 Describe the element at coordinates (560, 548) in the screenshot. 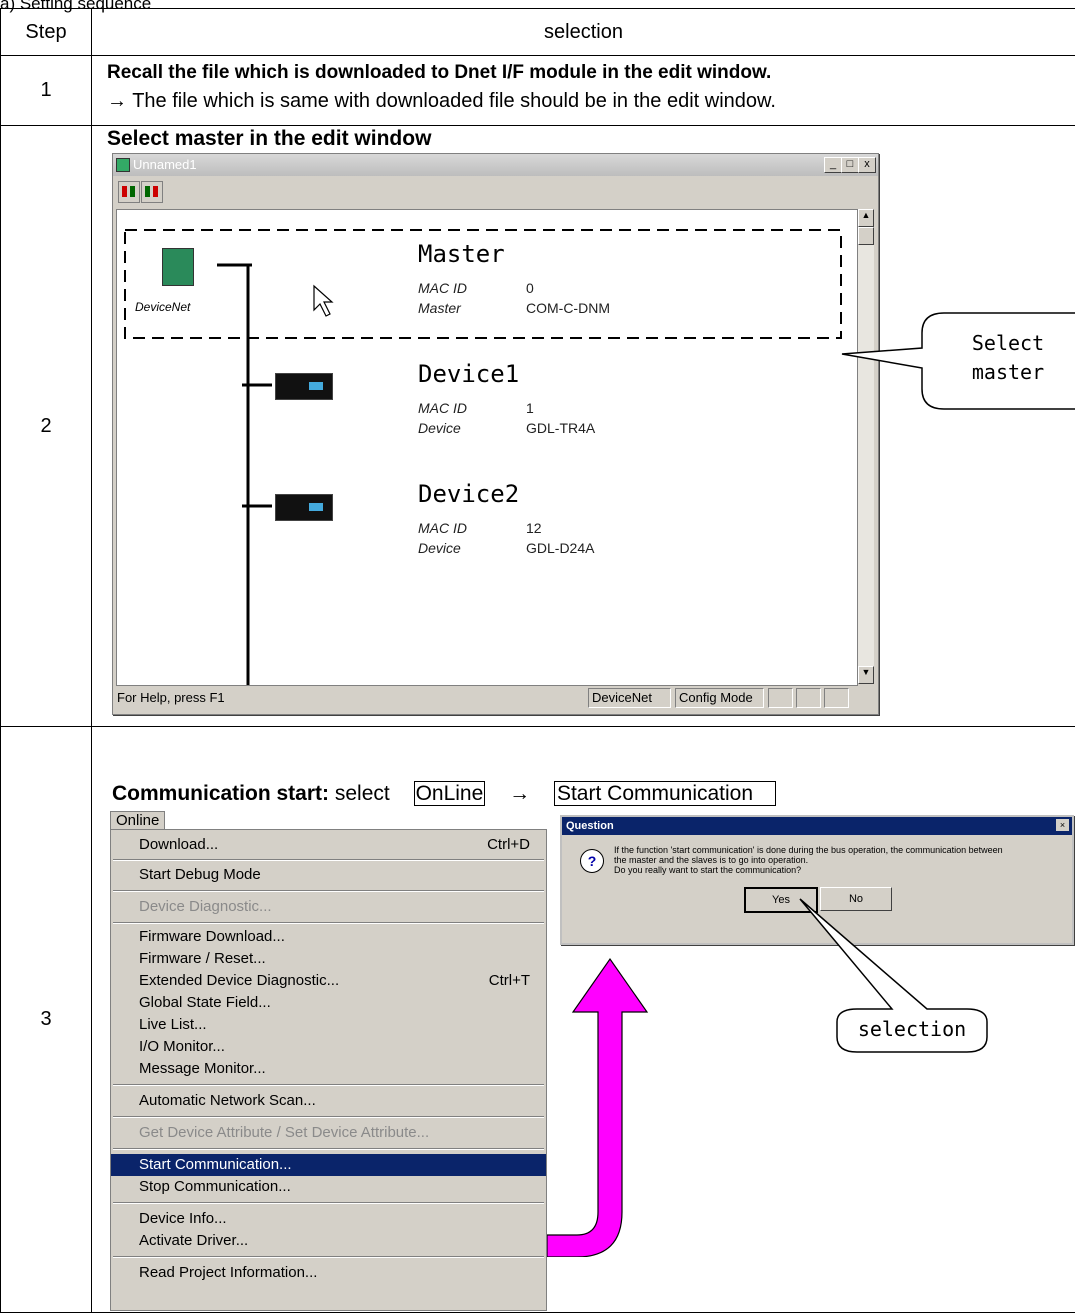

I see `node-value: GDL-D24A` at that location.